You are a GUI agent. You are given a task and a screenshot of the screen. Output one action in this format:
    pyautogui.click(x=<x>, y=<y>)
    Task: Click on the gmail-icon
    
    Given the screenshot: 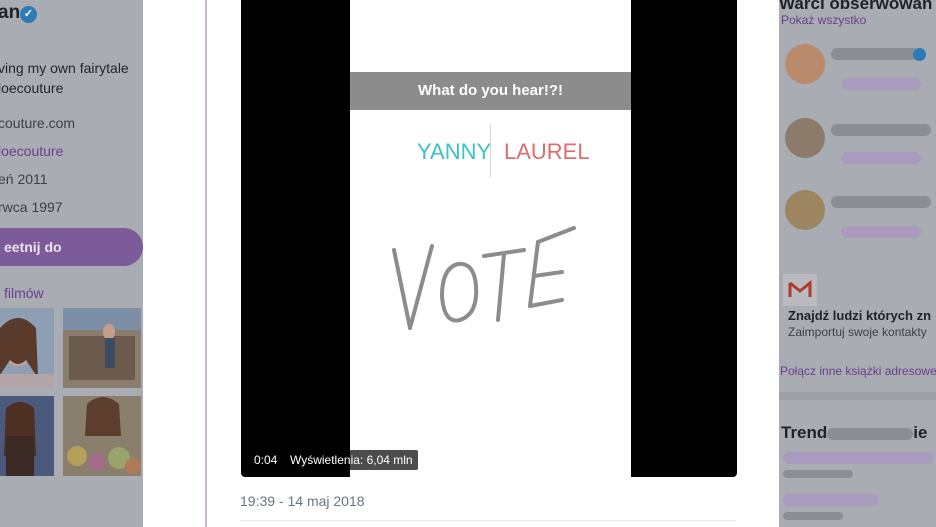 What is the action you would take?
    pyautogui.click(x=800, y=290)
    